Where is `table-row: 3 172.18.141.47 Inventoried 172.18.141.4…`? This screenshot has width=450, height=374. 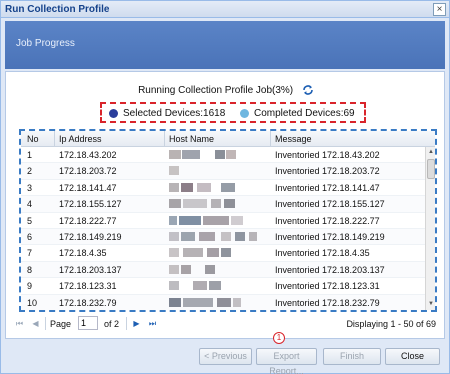
table-row: 3 172.18.141.47 Inventoried 172.18.141.4… is located at coordinates (223, 188).